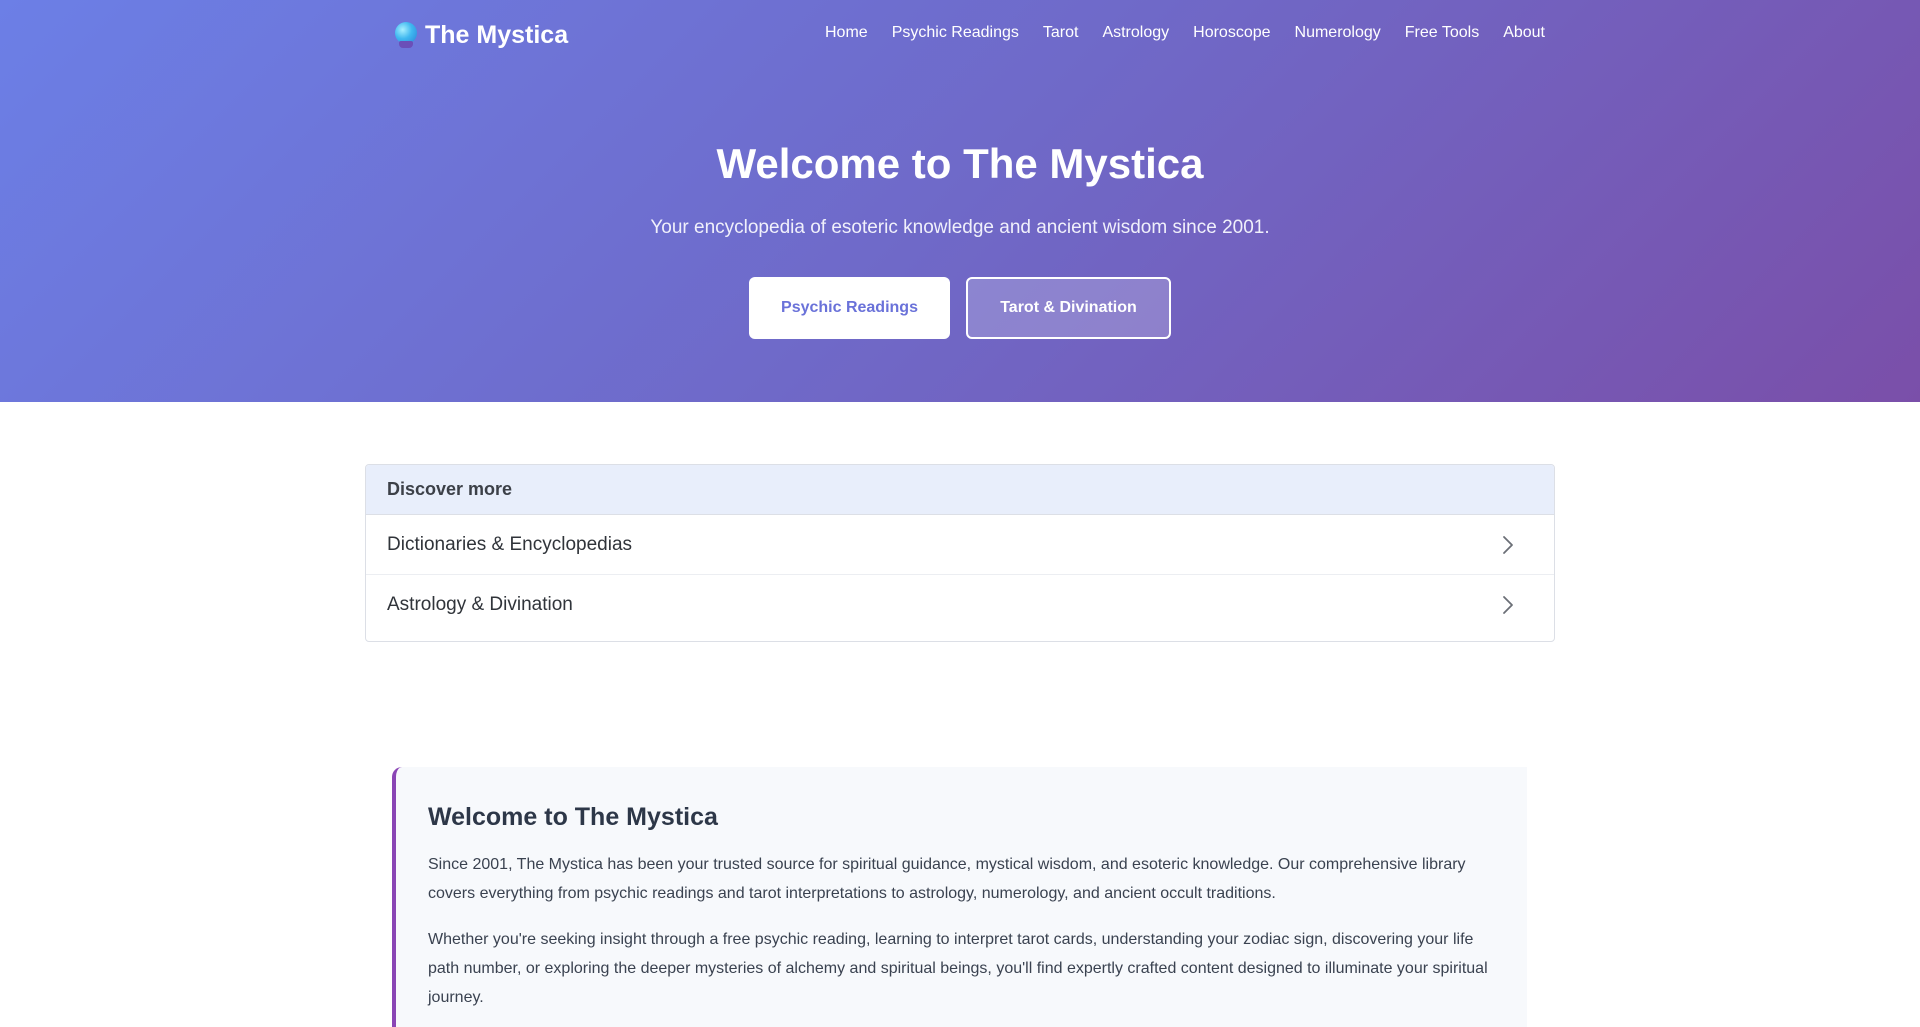 This screenshot has height=1027, width=1920. I want to click on nav-link-home: Home, so click(846, 33).